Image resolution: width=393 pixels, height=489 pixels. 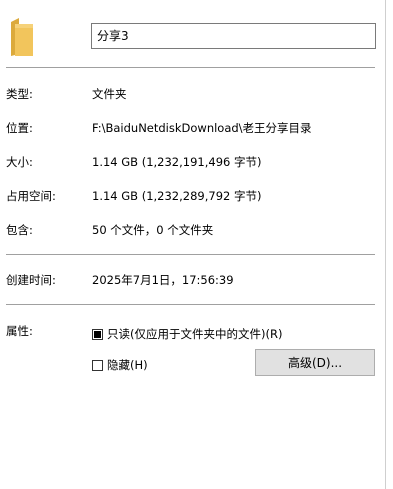 I want to click on readonly-checkbox-label: 只读(仅应用于文件夹中的文件)(R), so click(x=195, y=334).